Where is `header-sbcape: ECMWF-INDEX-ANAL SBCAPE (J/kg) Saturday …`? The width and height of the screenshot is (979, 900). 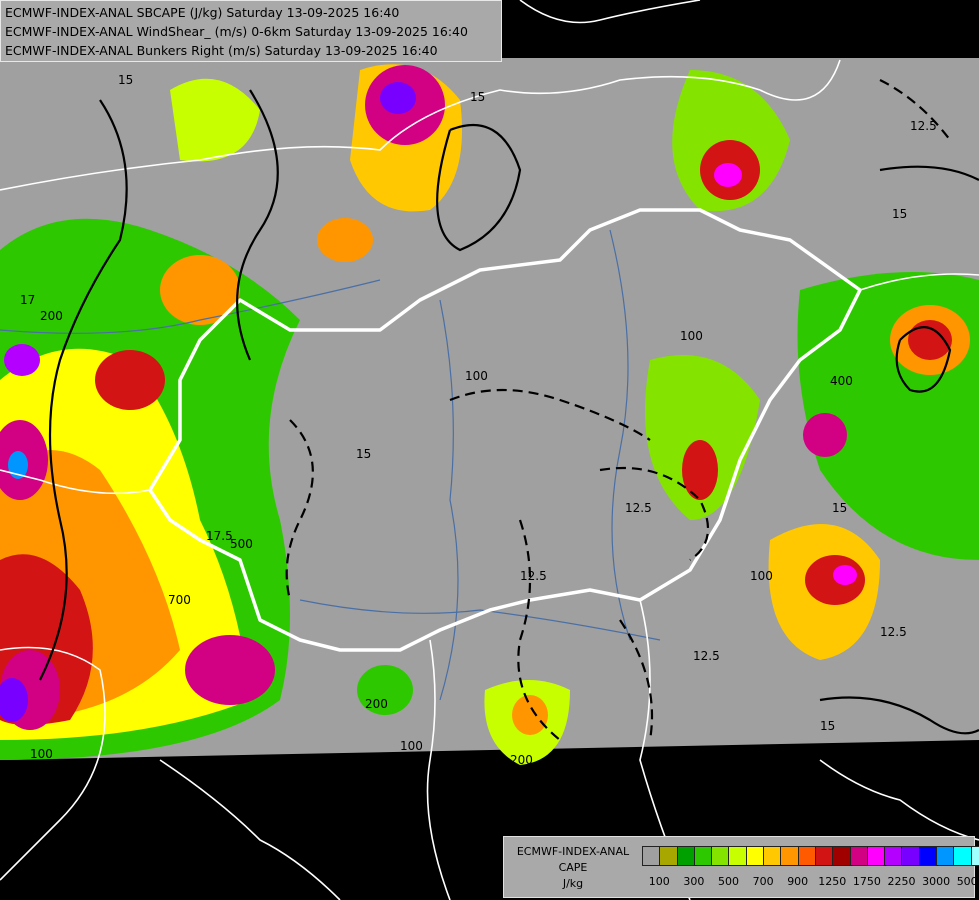 header-sbcape: ECMWF-INDEX-ANAL SBCAPE (J/kg) Saturday … is located at coordinates (202, 12).